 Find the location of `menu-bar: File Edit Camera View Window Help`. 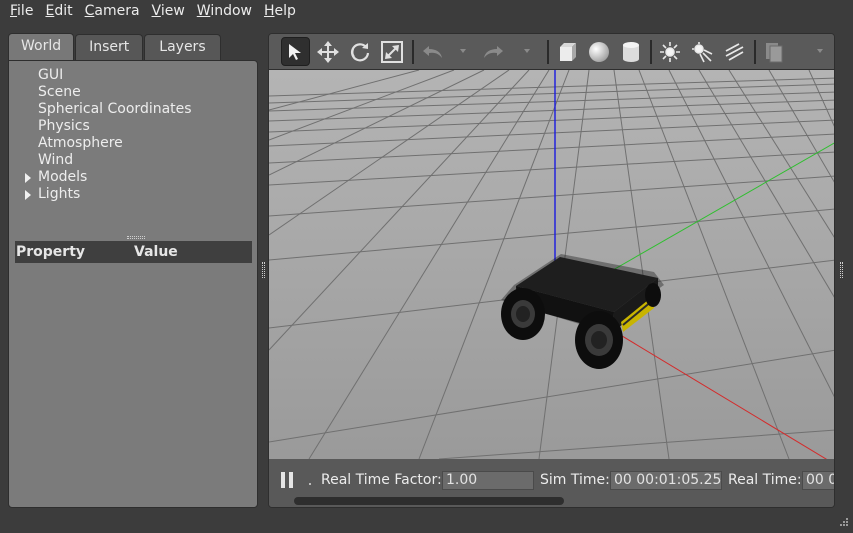

menu-bar: File Edit Camera View Window Help is located at coordinates (426, 11).